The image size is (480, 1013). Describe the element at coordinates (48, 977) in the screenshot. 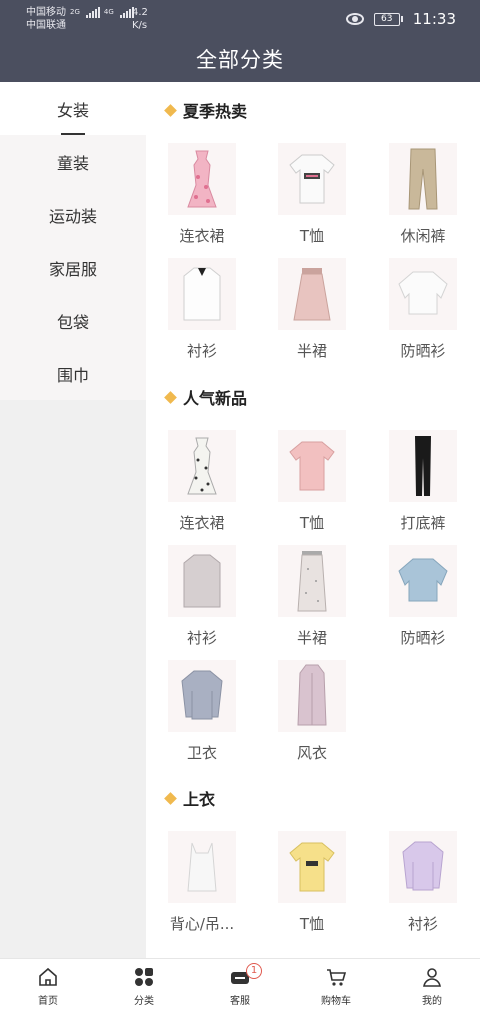

I see `home-icon` at that location.